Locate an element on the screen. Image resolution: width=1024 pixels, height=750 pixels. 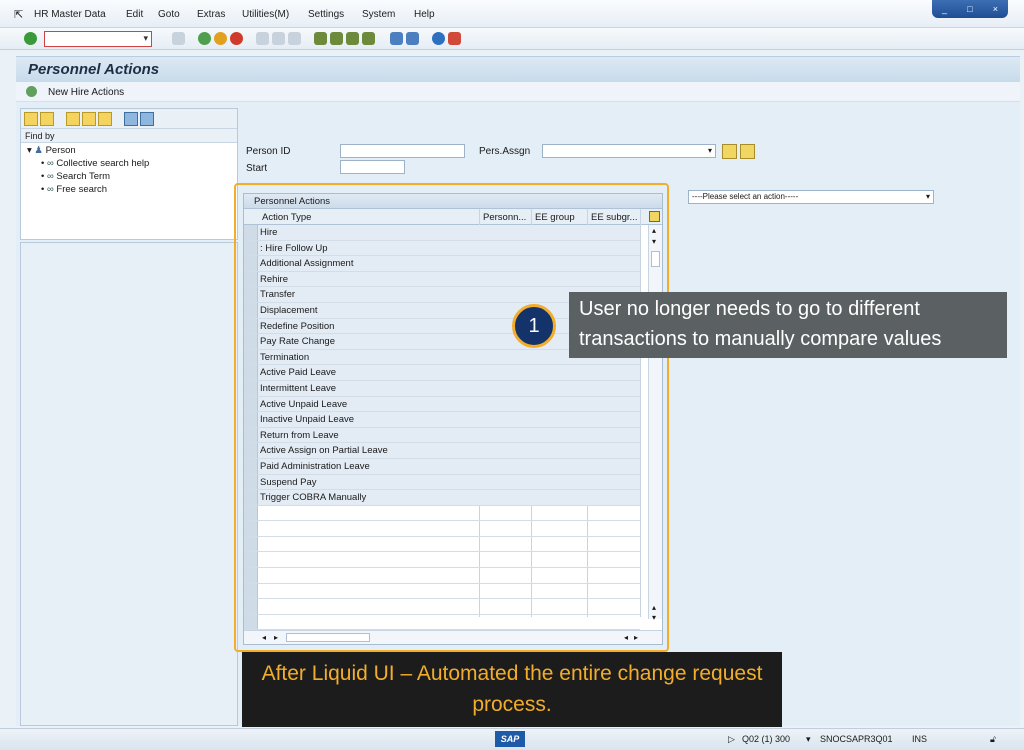
back-arrow-icon is located at coordinates (31, 119).